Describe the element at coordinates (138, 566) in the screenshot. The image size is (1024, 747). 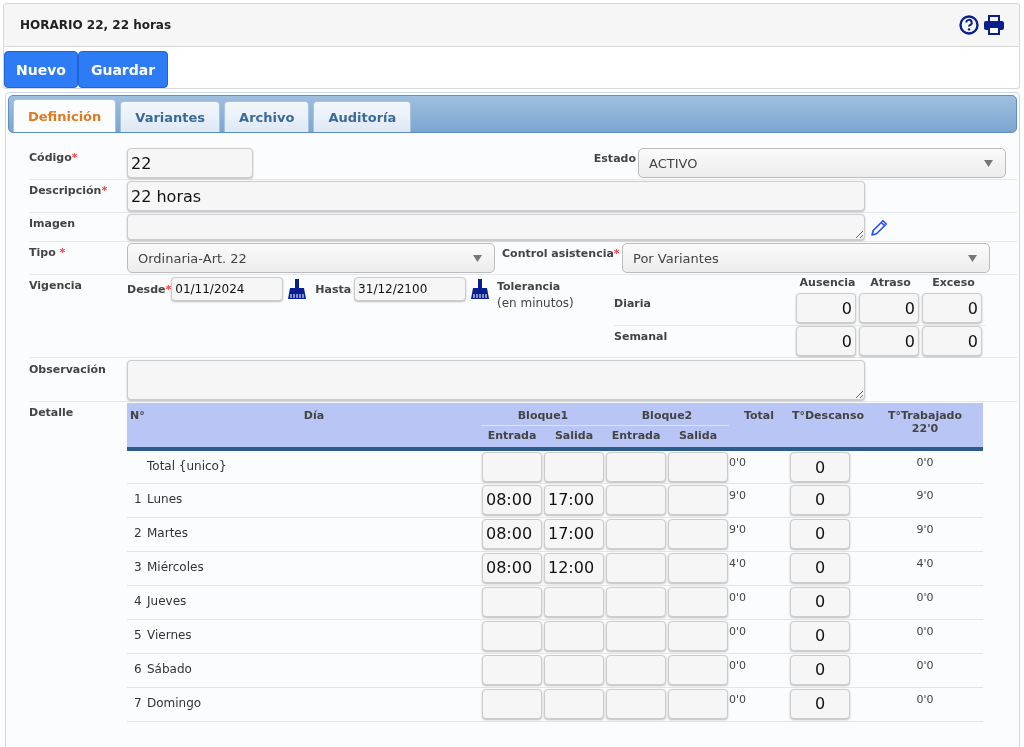
I see `row-number: 3` at that location.